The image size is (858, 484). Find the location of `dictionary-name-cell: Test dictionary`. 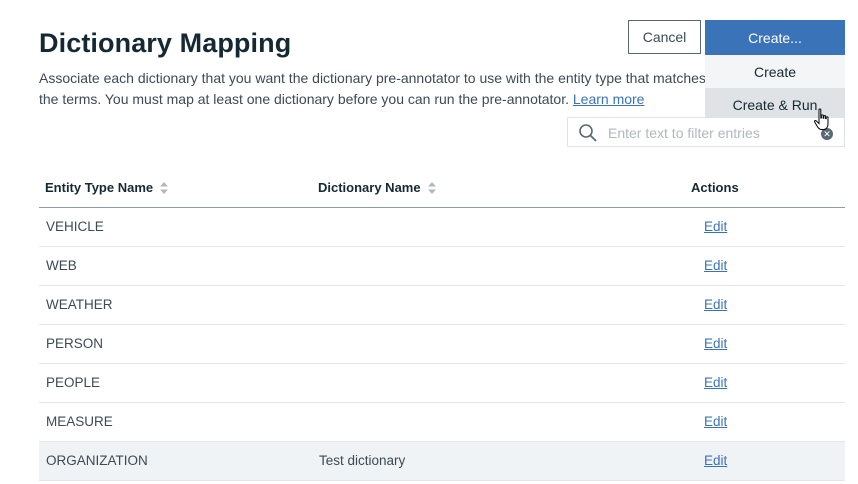

dictionary-name-cell: Test dictionary is located at coordinates (362, 460).